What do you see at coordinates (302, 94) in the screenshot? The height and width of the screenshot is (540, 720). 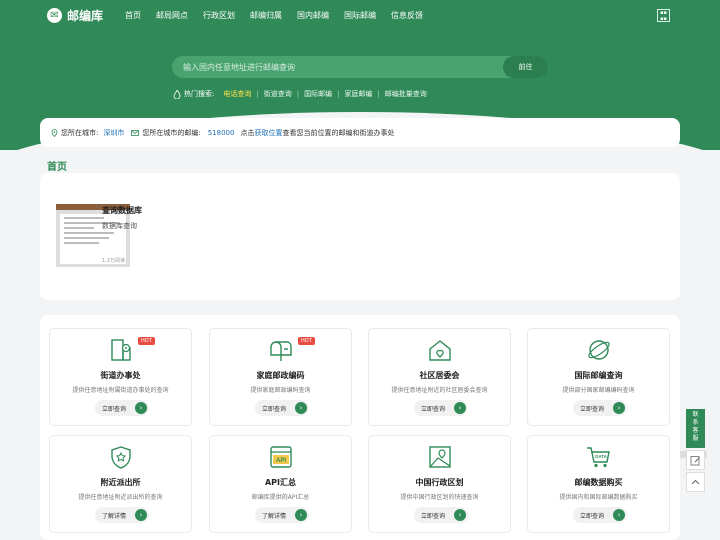 I see `hot-search: 热门搜索: 电话查询 | 街道查询 | 国际邮编 | 家庭邮编 | 邮编批量查询` at bounding box center [302, 94].